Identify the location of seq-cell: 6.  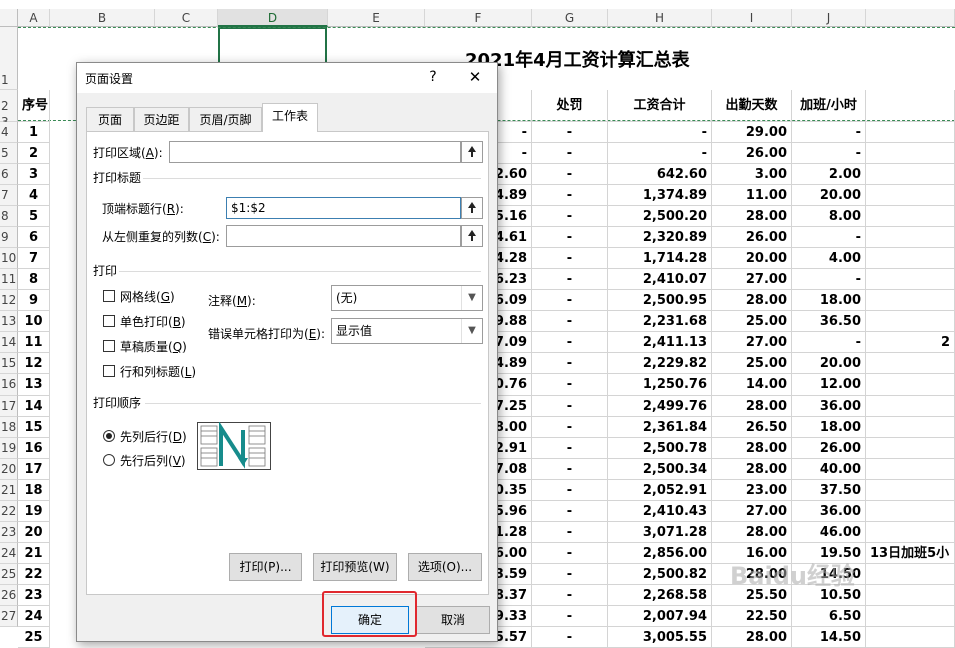
(34, 238).